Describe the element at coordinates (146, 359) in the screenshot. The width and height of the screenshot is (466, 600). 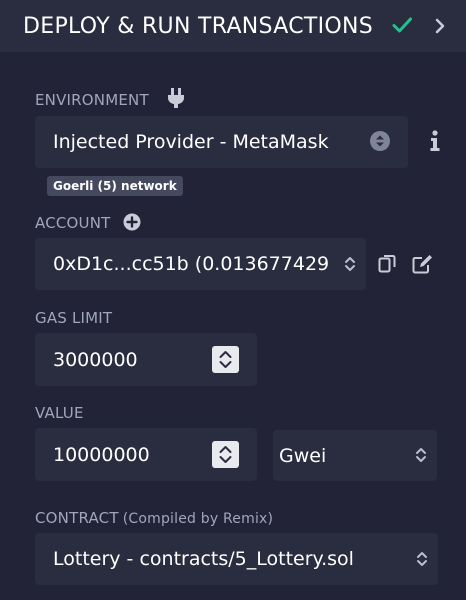
I see `gas-limit-input: 3000000` at that location.